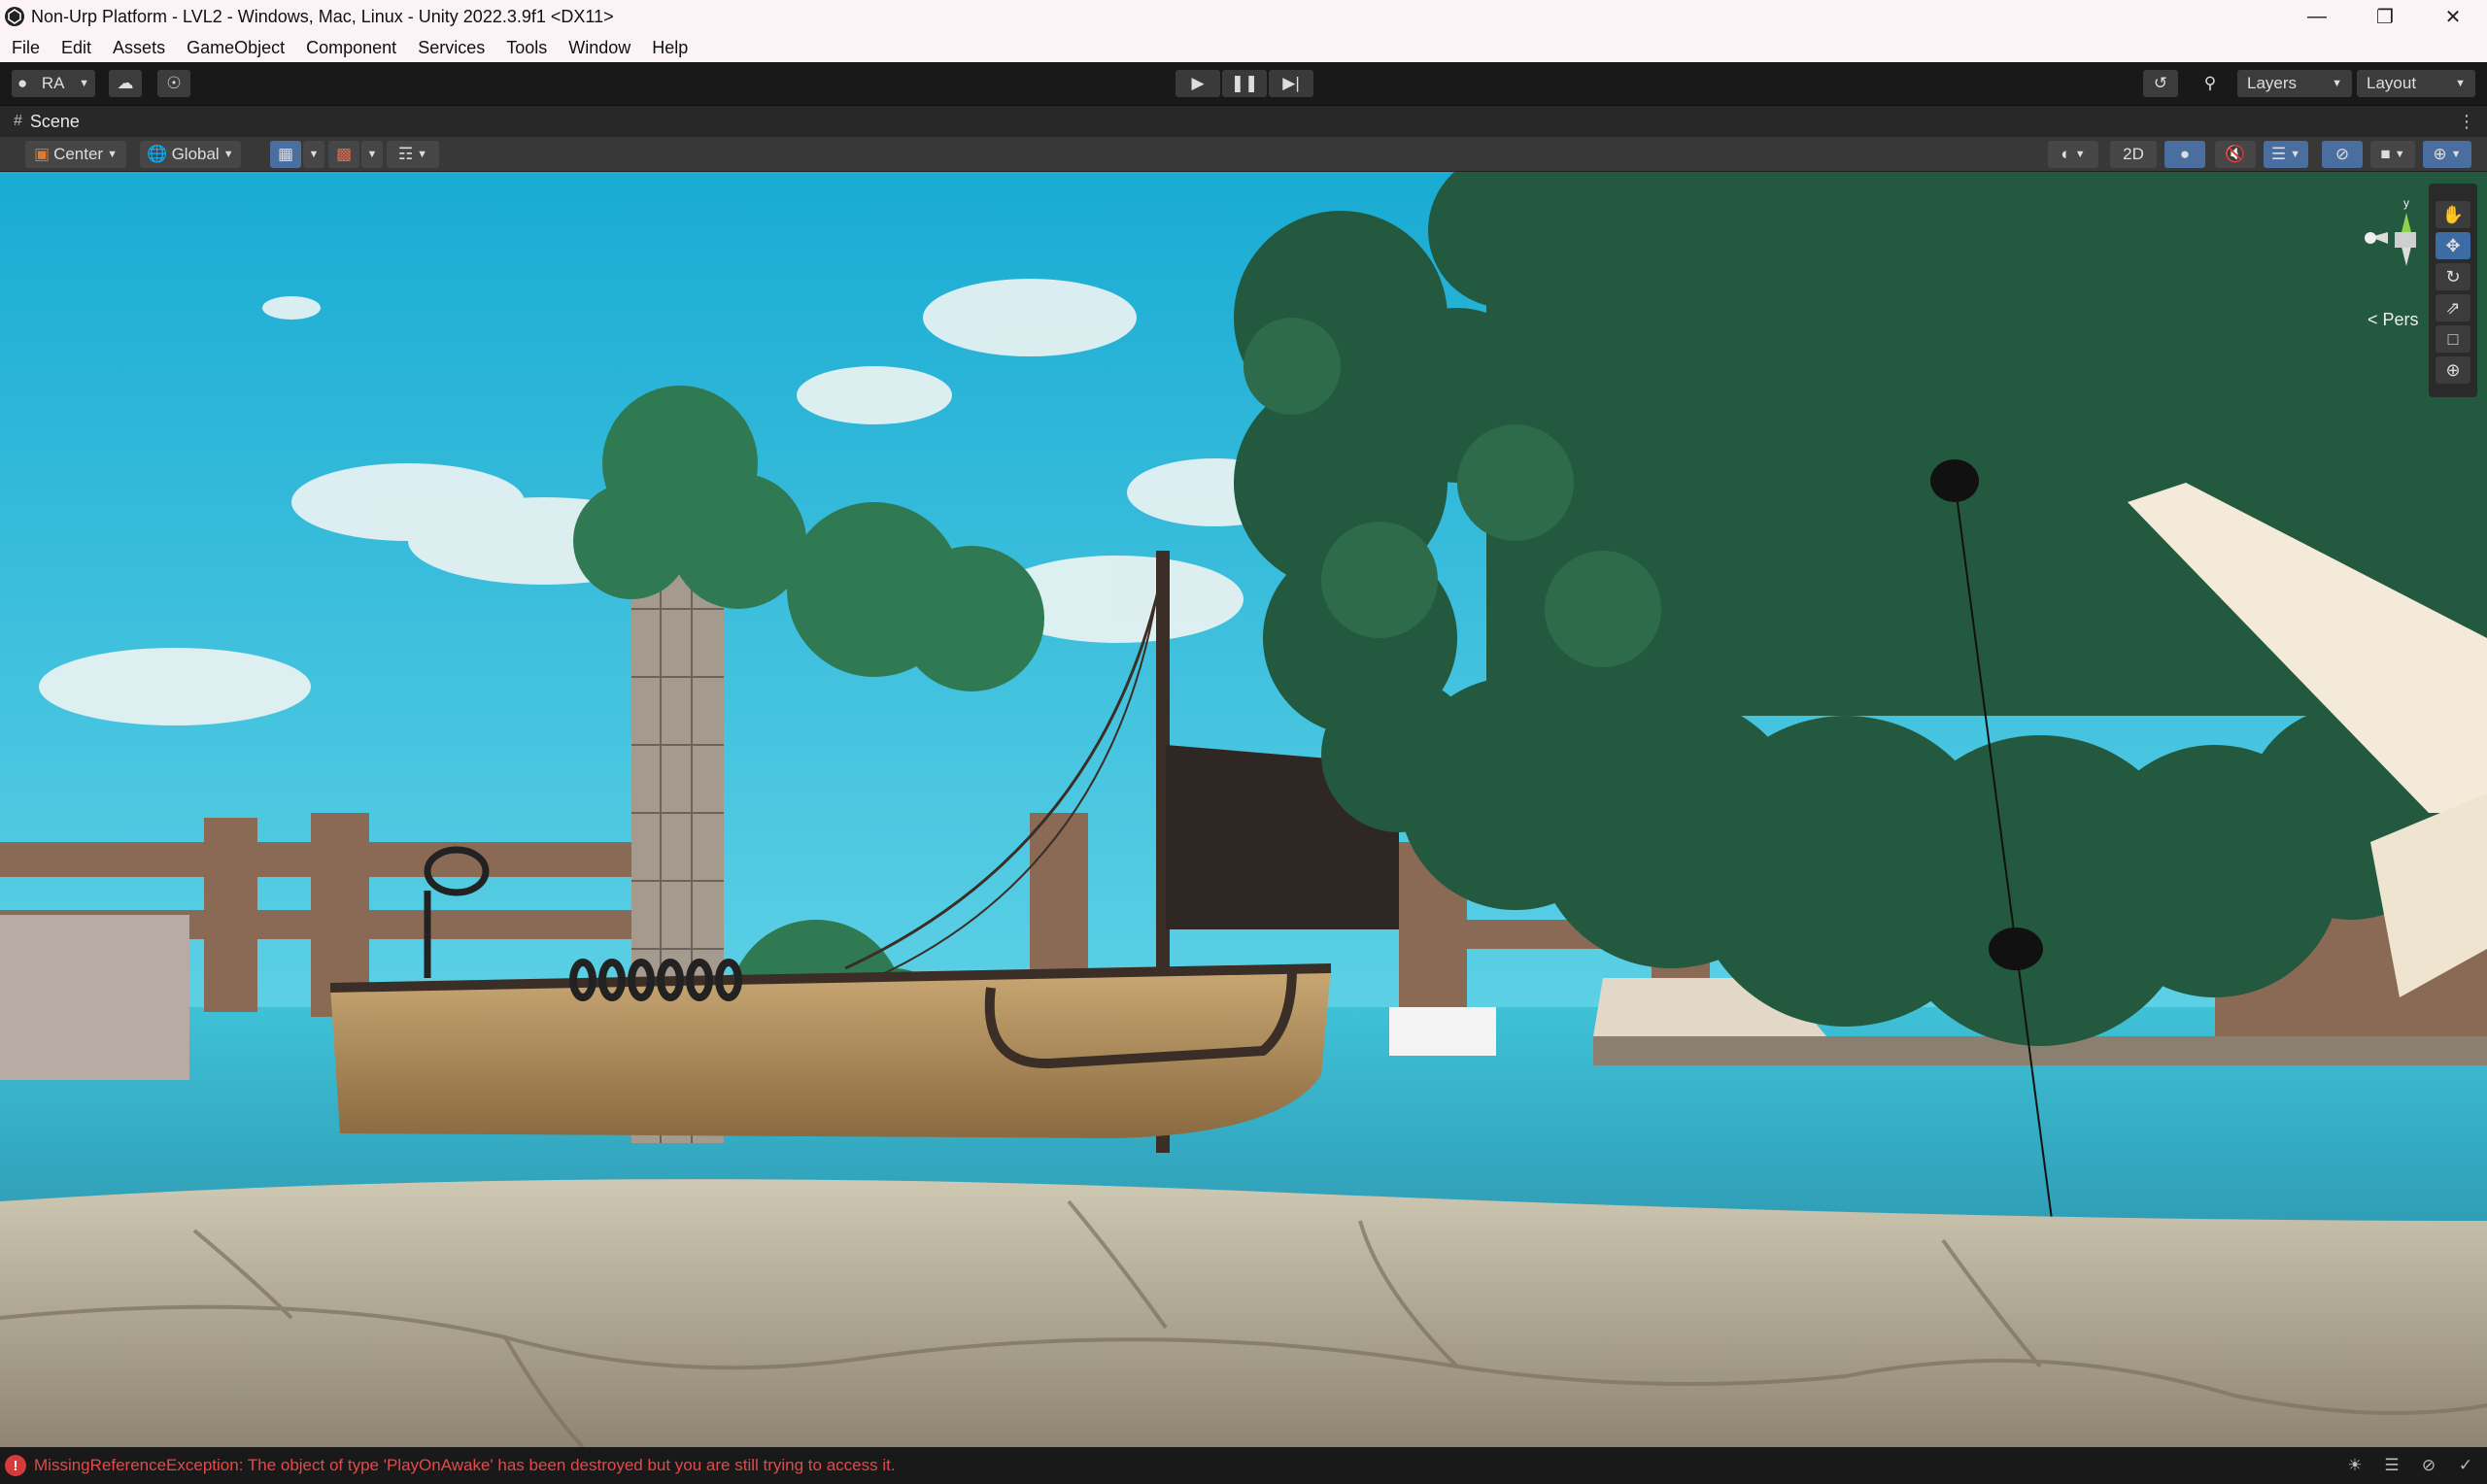  What do you see at coordinates (14, 16) in the screenshot?
I see `unity-logo-icon` at bounding box center [14, 16].